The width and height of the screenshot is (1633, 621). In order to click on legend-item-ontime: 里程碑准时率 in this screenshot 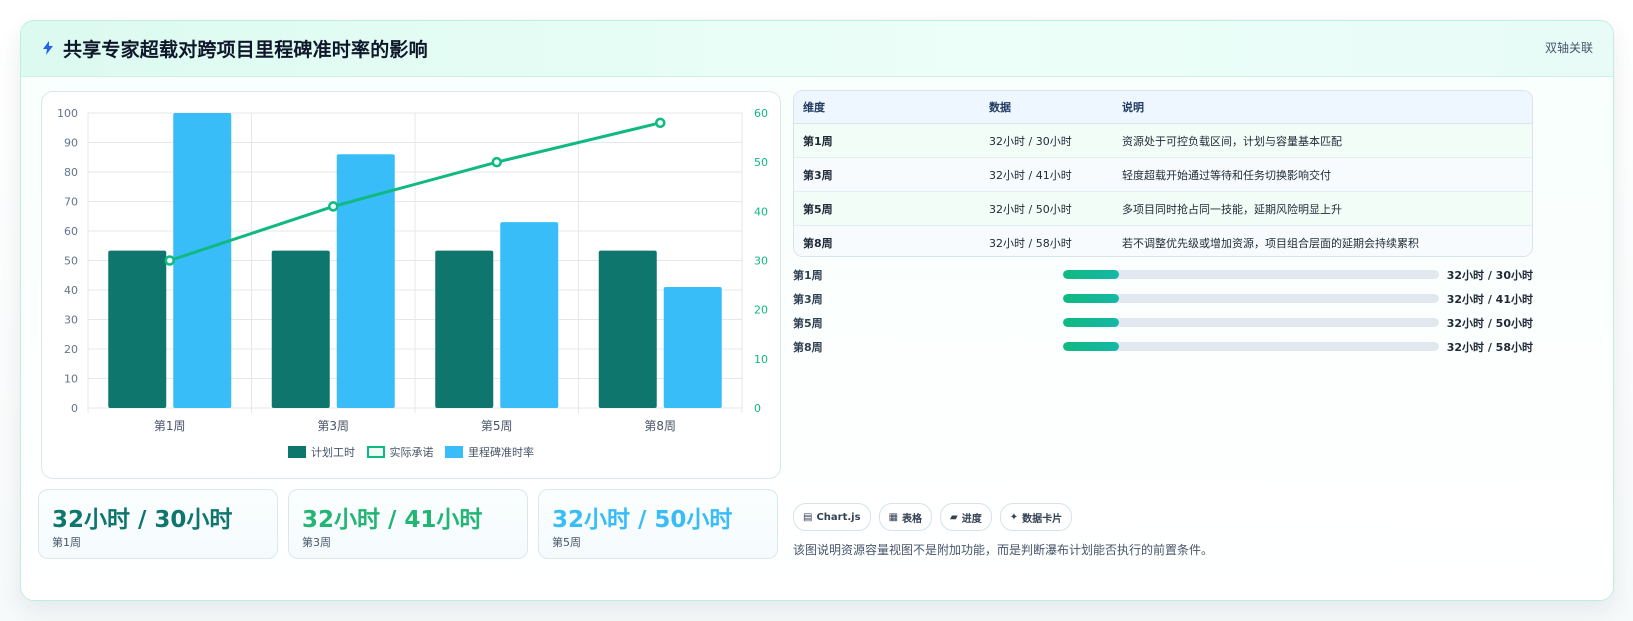, I will do `click(489, 452)`.